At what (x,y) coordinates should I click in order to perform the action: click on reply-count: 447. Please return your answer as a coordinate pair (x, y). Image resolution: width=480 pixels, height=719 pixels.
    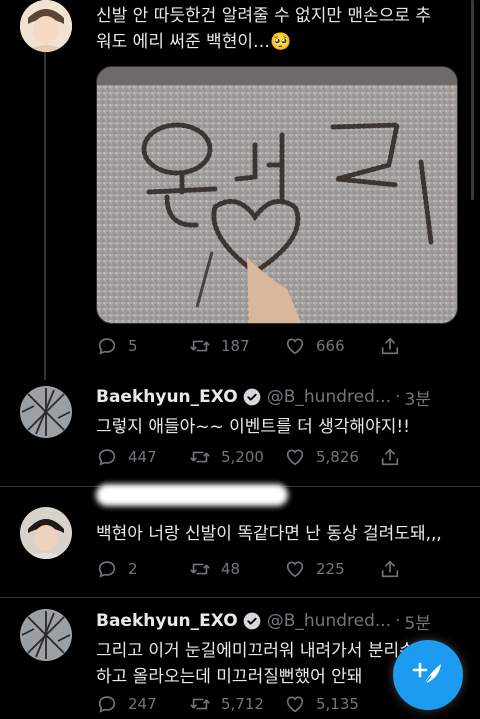
    Looking at the image, I should click on (142, 457).